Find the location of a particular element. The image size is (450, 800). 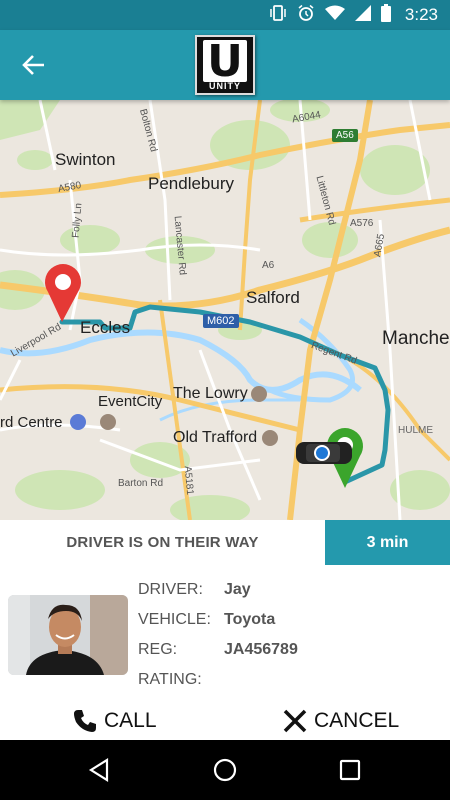

app-logo: U UNITY is located at coordinates (225, 65).